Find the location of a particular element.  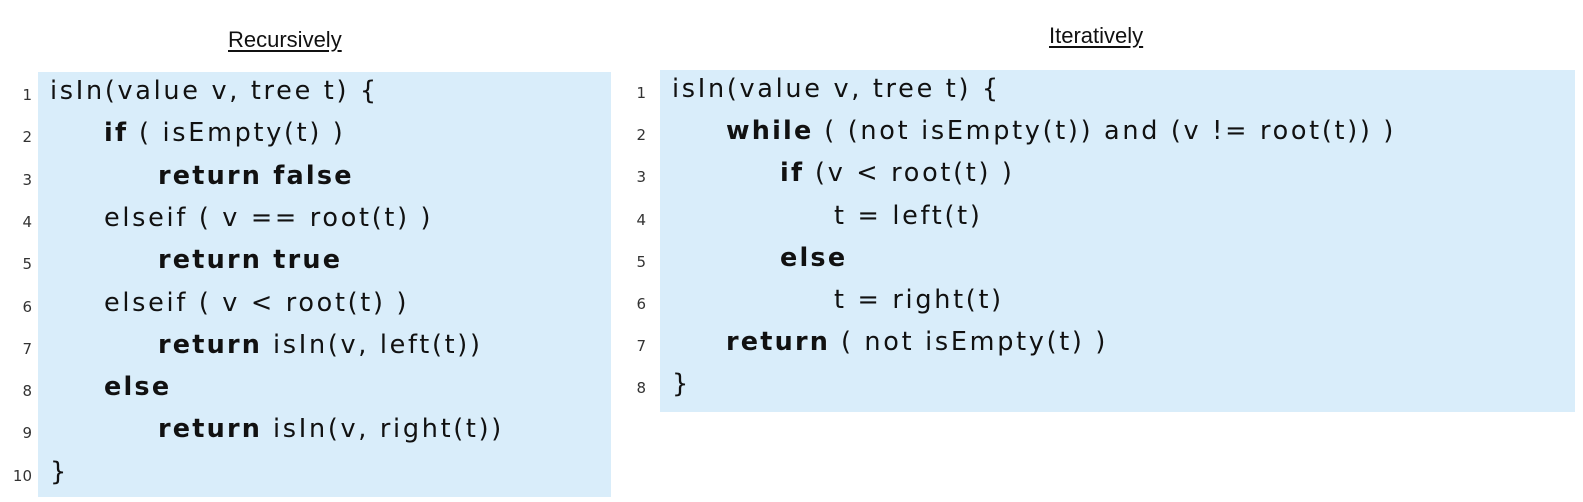

code-line: return true is located at coordinates (250, 260).